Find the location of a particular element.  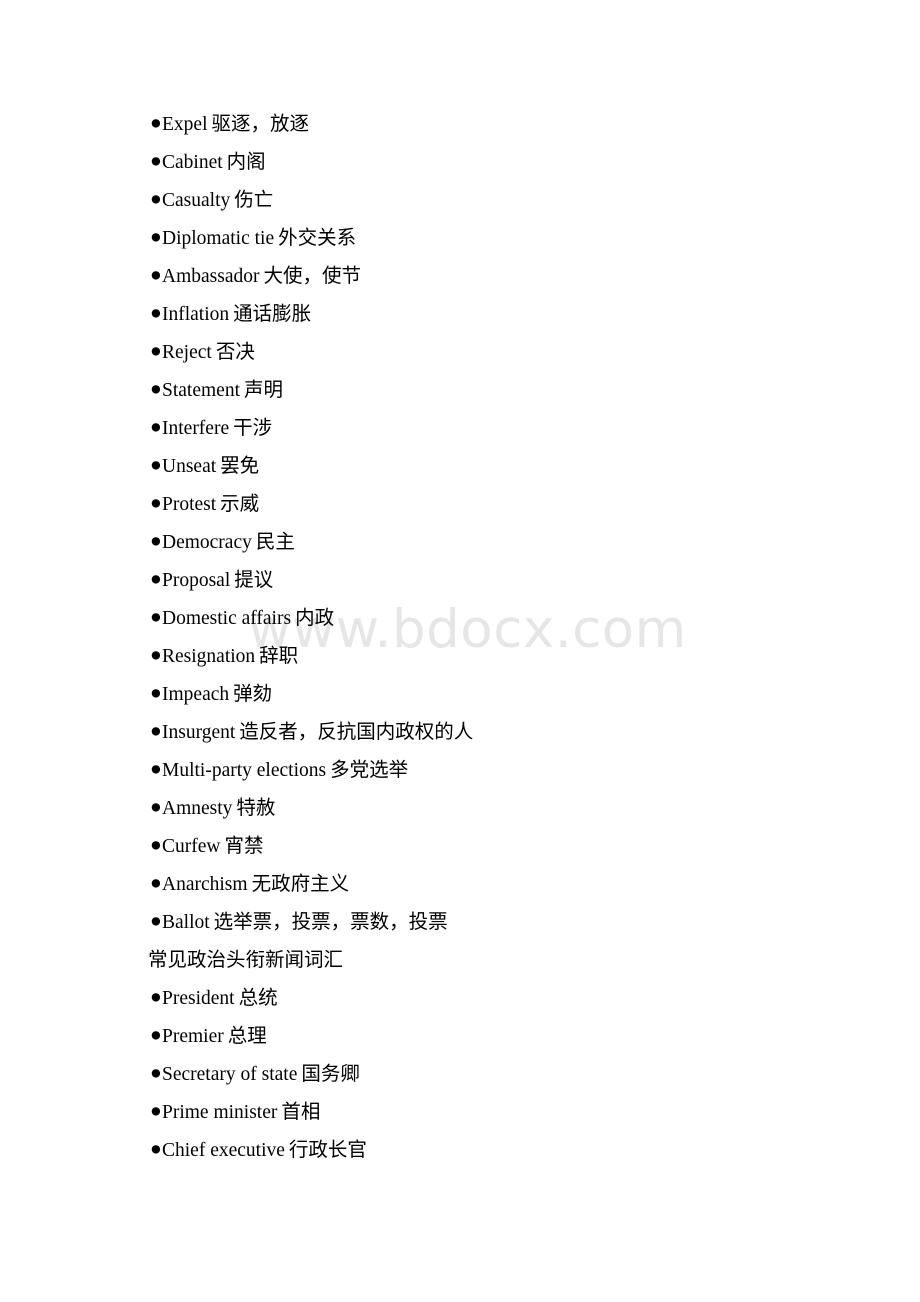

vocabulary-item: ● Ballot 选举票，投票，票数，投票 is located at coordinates (460, 922).